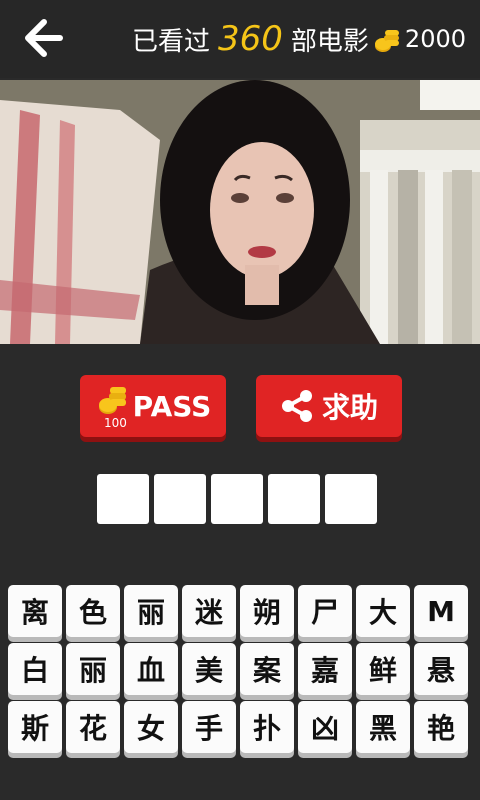  What do you see at coordinates (349, 407) in the screenshot?
I see `help-label: 求助` at bounding box center [349, 407].